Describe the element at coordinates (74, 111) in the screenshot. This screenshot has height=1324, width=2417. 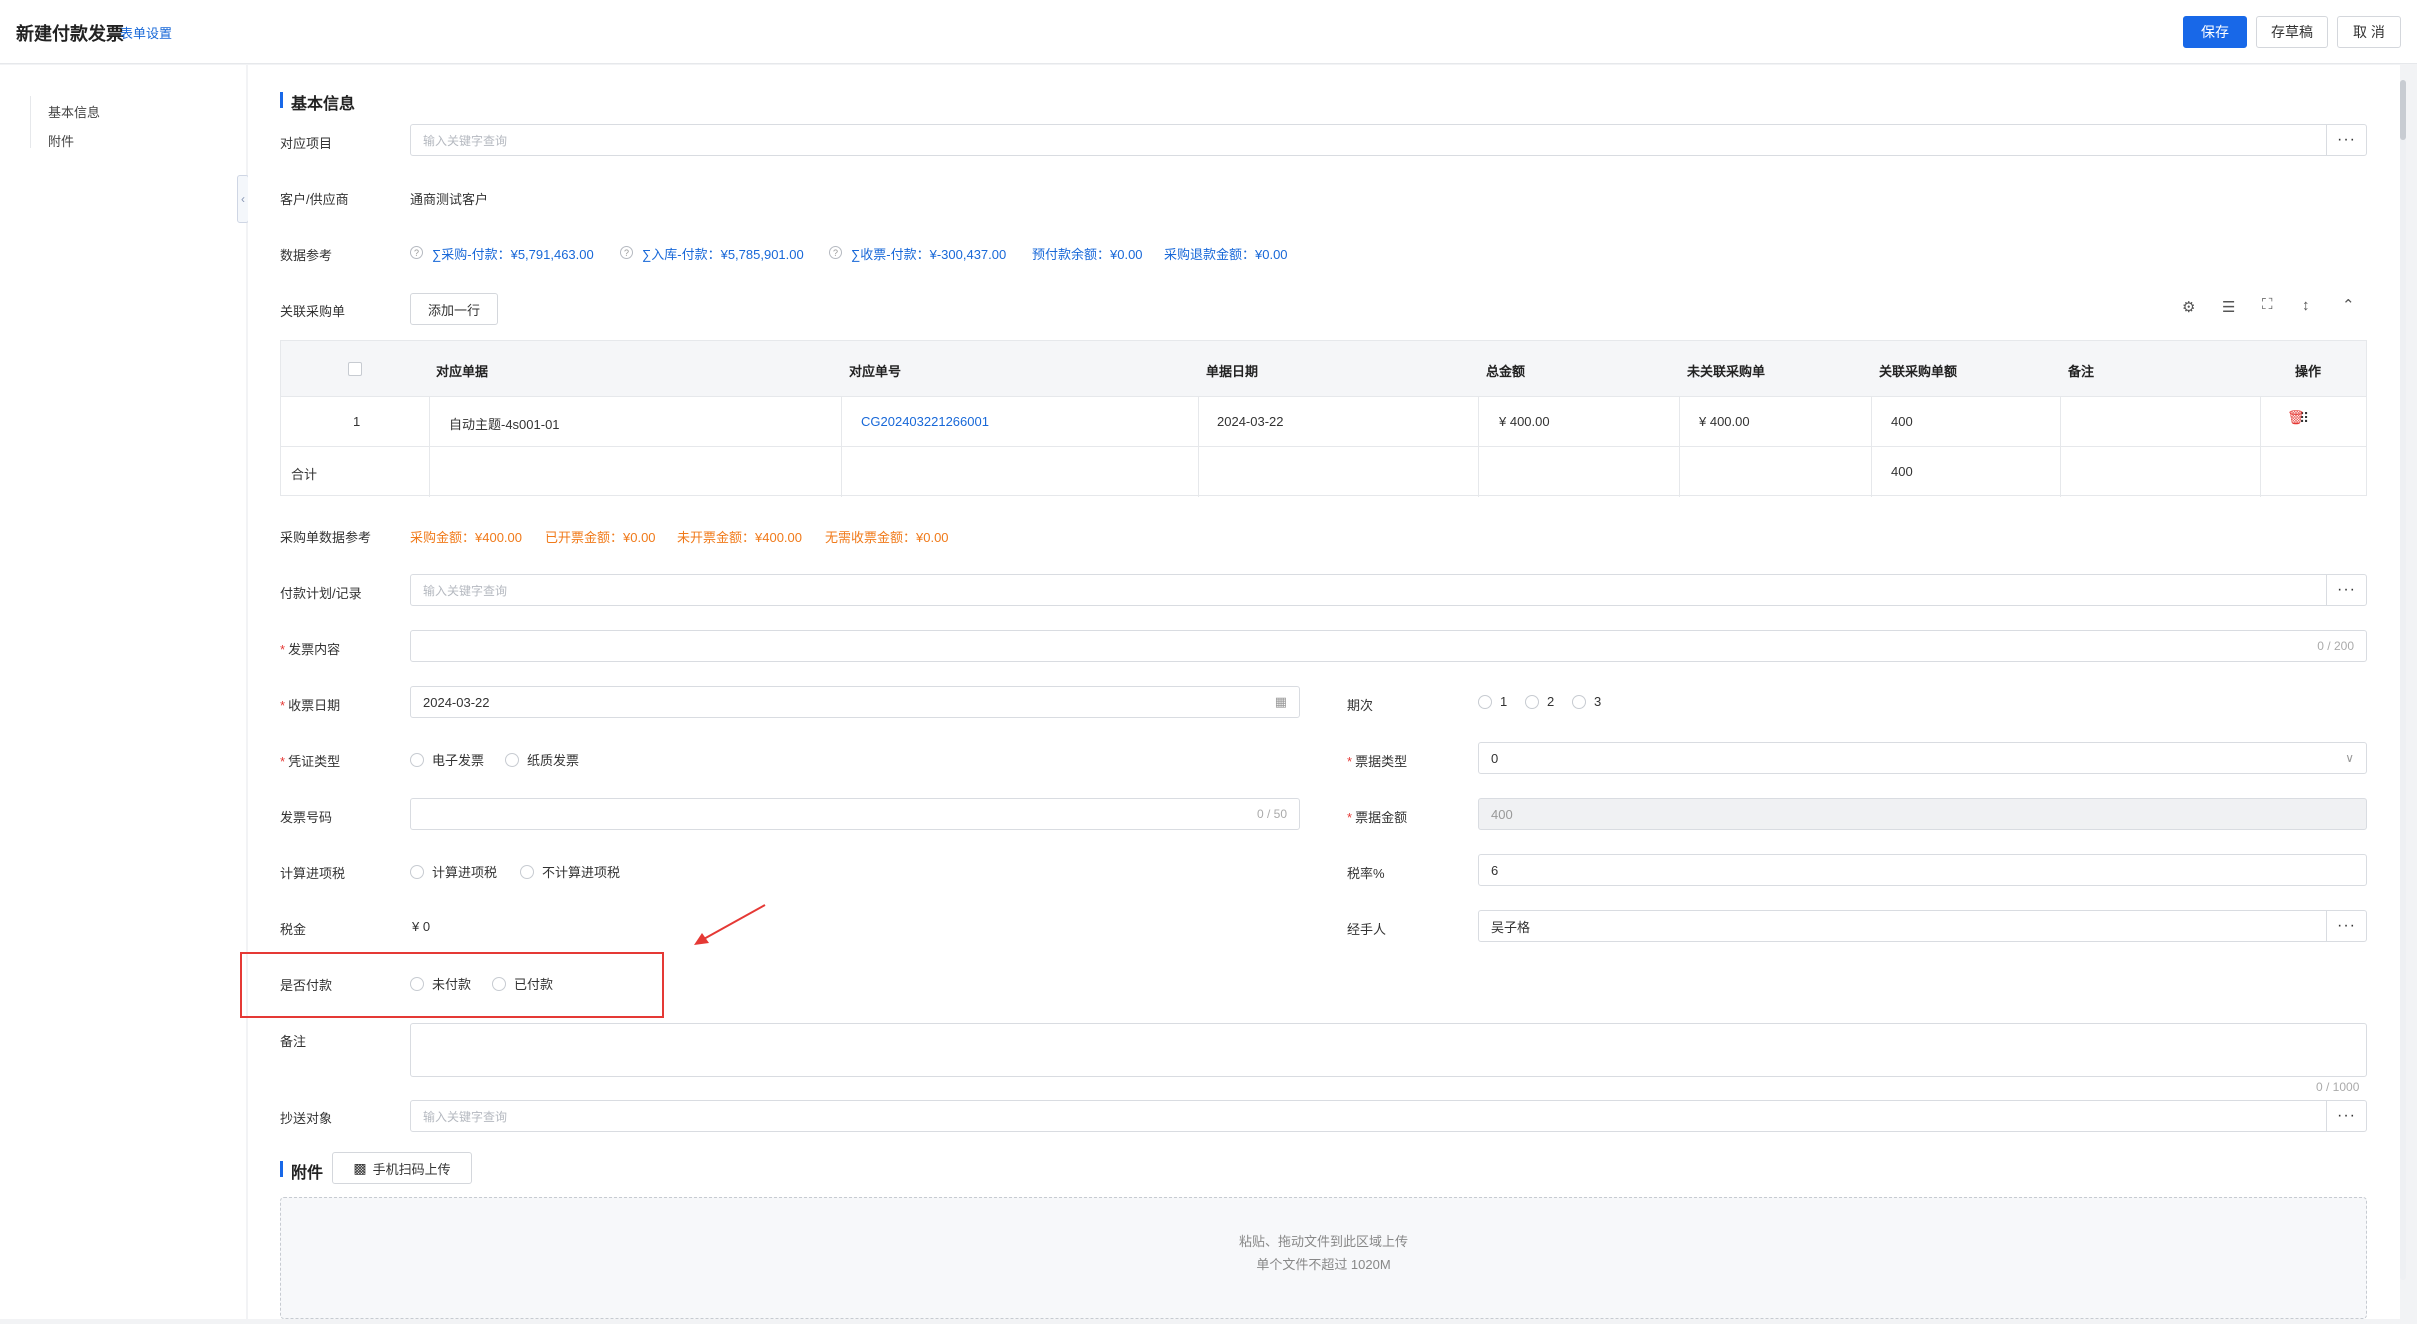
I see `nav-item-basic-info: 基本信息` at that location.